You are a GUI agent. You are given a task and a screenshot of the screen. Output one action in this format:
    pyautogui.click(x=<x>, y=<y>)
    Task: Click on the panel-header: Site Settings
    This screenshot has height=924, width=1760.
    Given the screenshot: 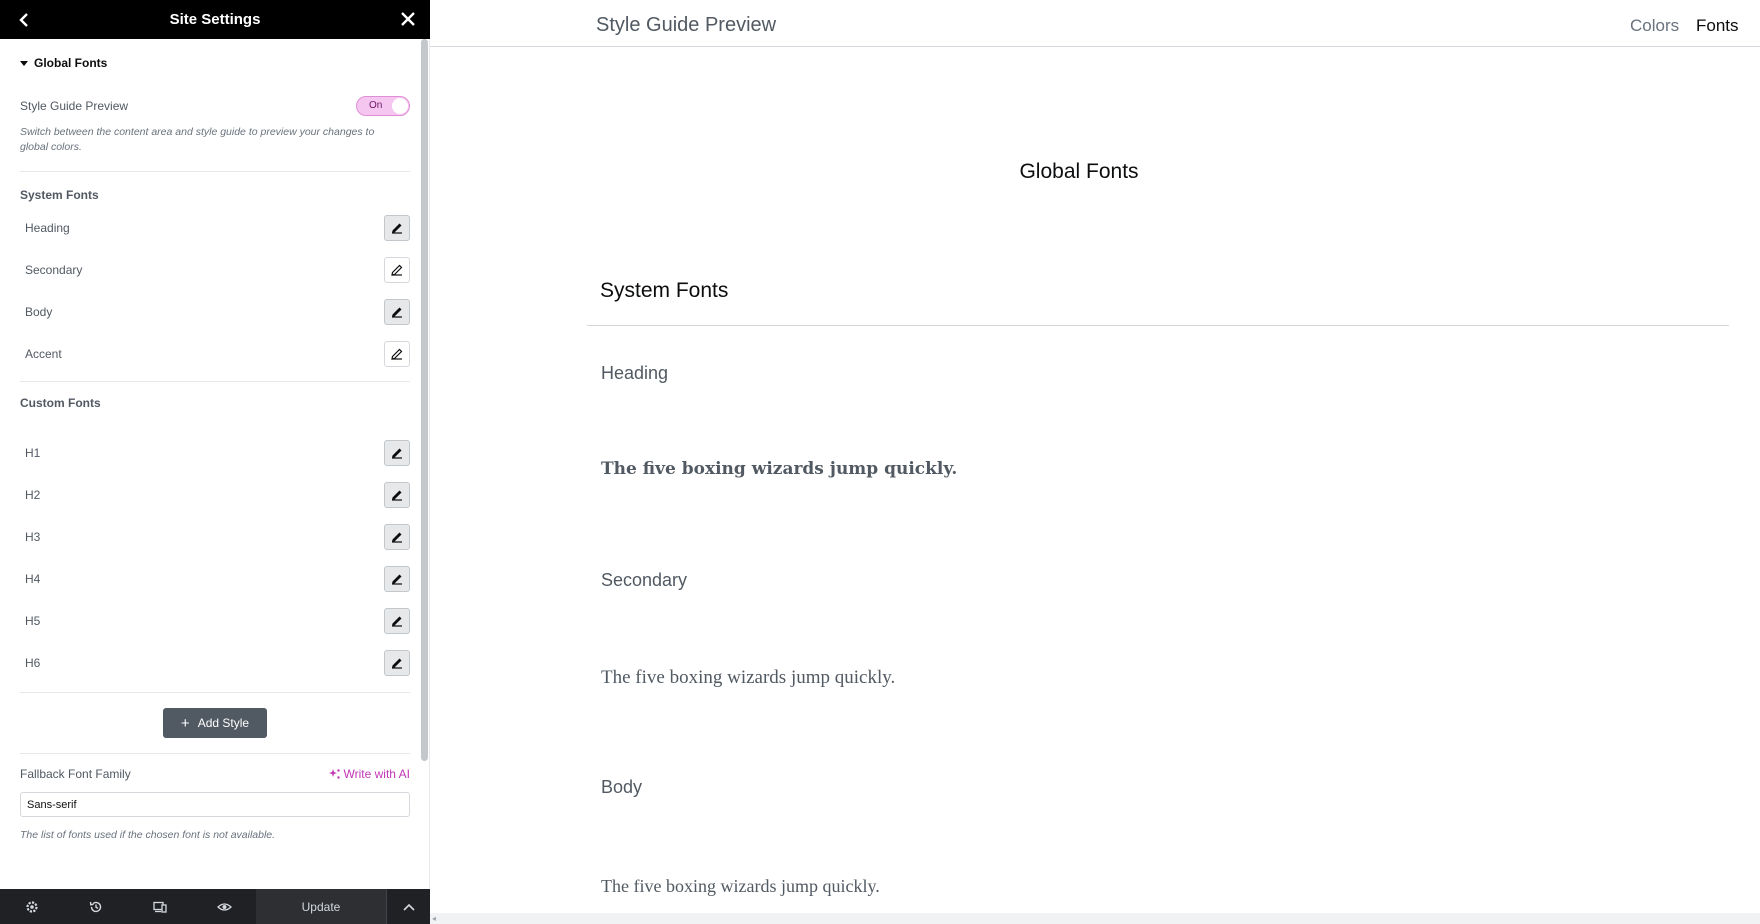 What is the action you would take?
    pyautogui.click(x=215, y=19)
    